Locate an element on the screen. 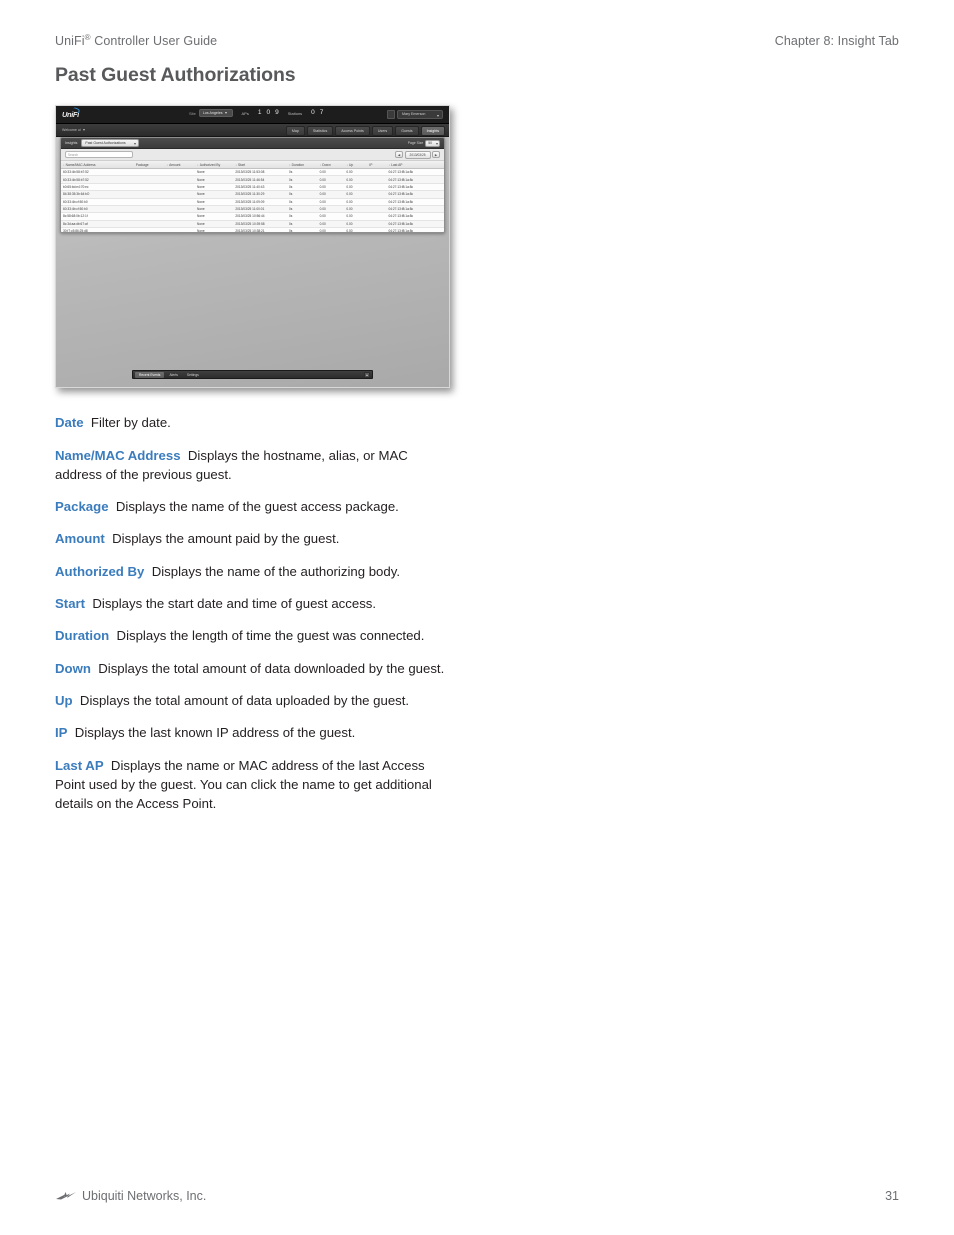  ap-stat: 9 is located at coordinates (277, 113).